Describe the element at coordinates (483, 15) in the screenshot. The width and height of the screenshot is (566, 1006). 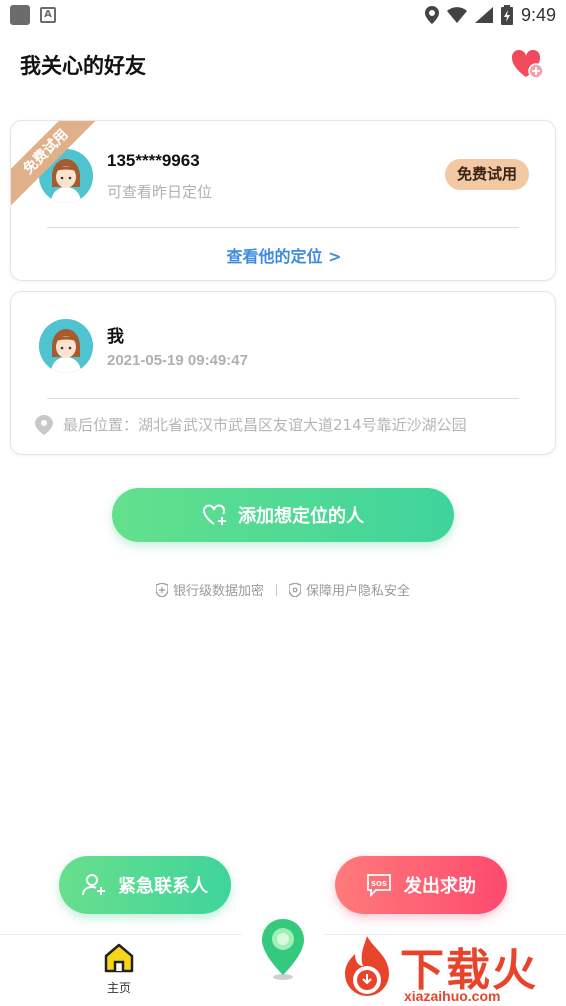
I see `signal-icon` at that location.